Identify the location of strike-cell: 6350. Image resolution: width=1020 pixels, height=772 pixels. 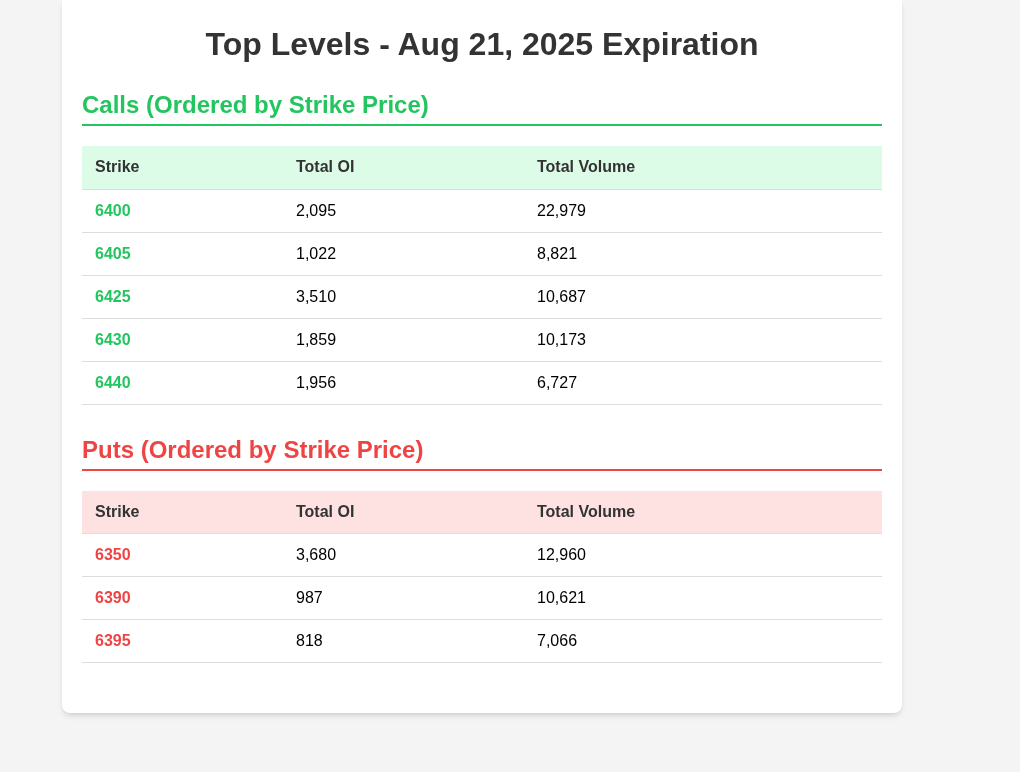
(182, 555).